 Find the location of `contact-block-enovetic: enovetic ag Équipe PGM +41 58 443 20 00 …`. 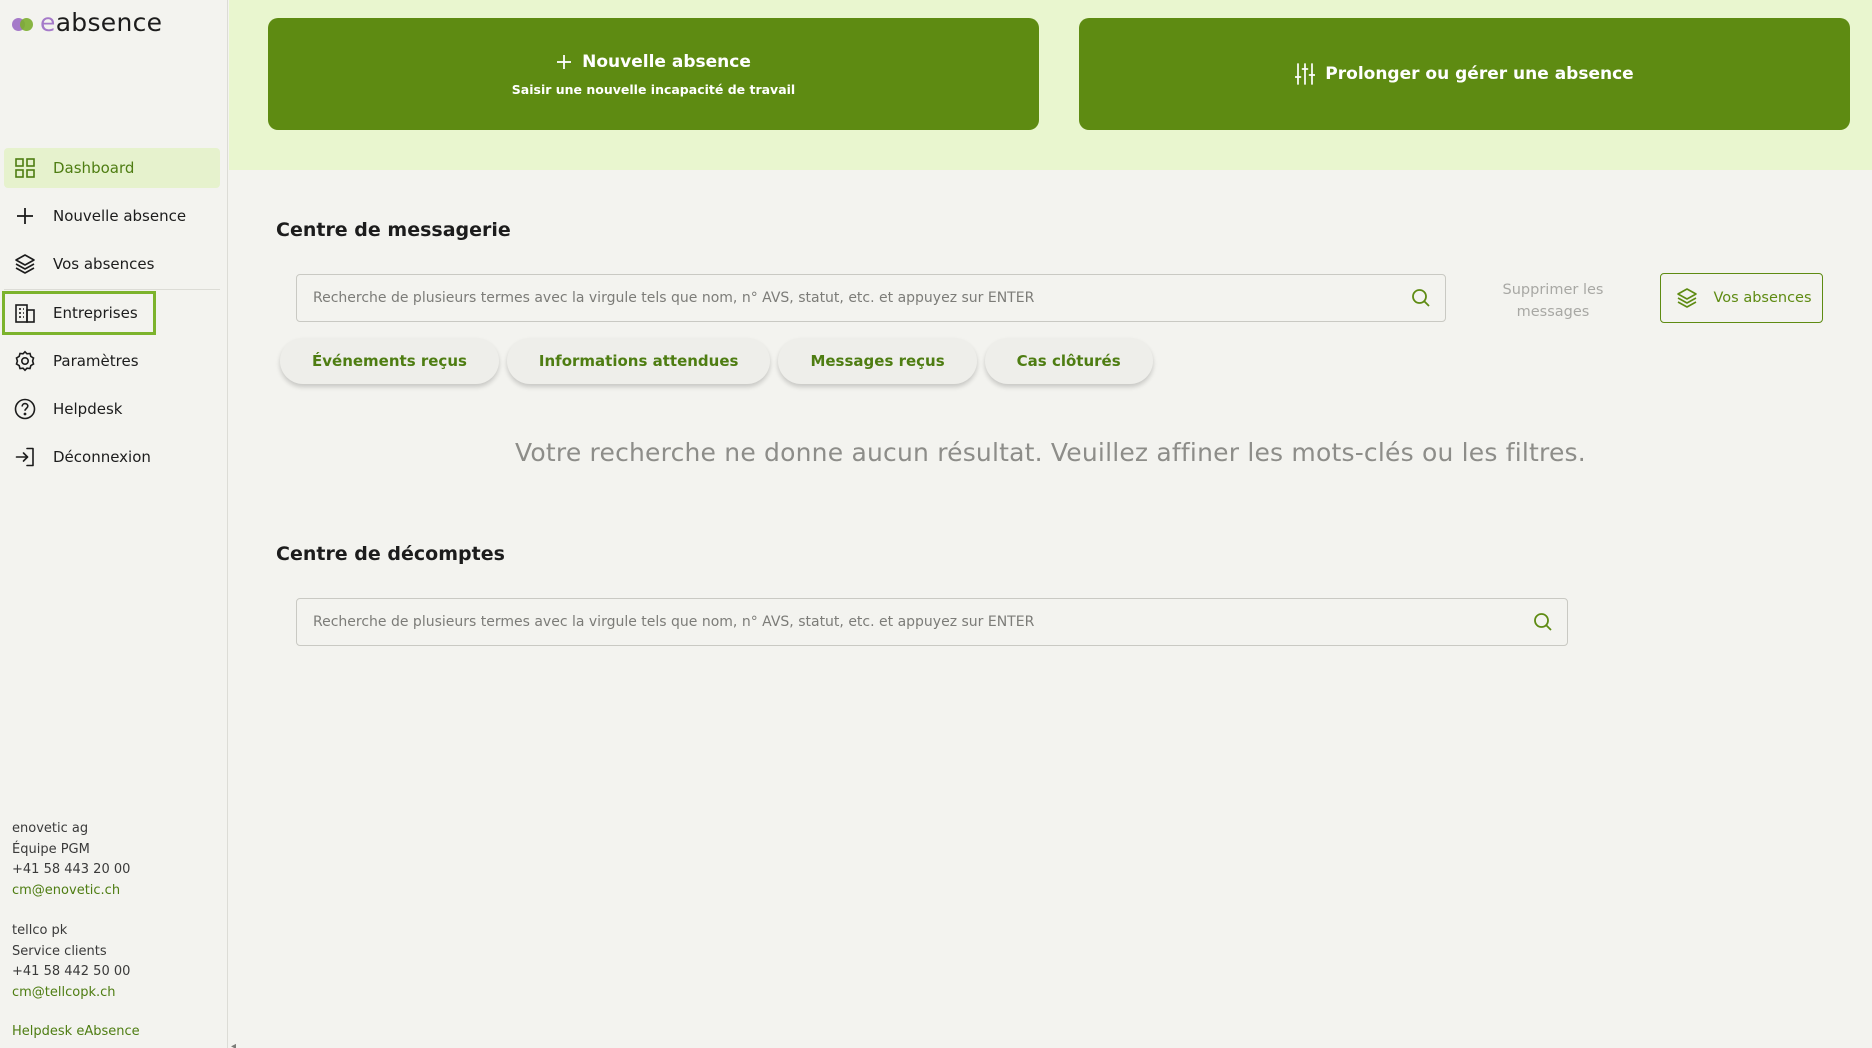

contact-block-enovetic: enovetic ag Équipe PGM +41 58 443 20 00 … is located at coordinates (71, 860).